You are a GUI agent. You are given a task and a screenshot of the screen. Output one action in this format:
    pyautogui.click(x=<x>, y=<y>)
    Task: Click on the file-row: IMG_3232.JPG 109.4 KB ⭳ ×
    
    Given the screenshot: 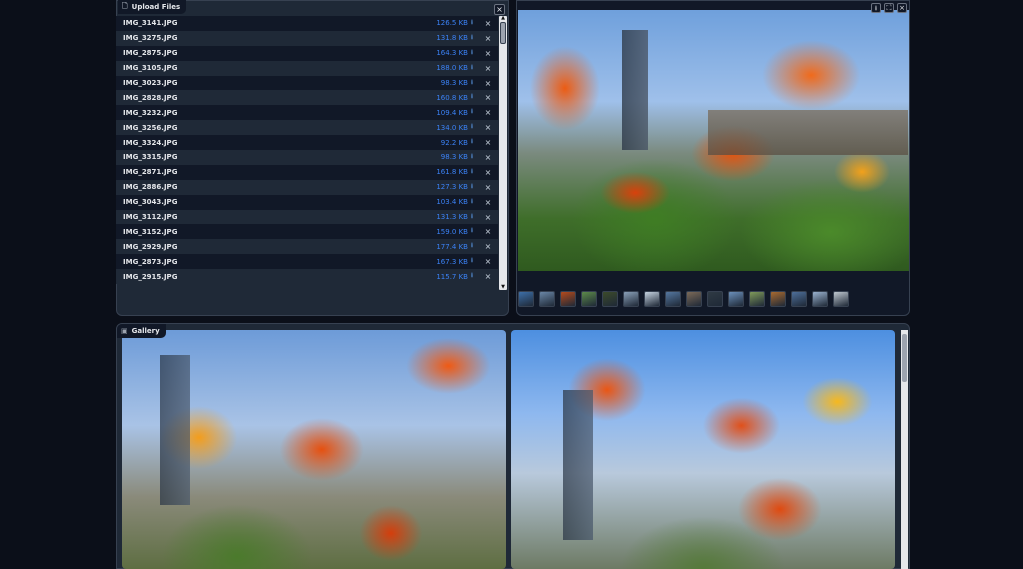 What is the action you would take?
    pyautogui.click(x=307, y=113)
    